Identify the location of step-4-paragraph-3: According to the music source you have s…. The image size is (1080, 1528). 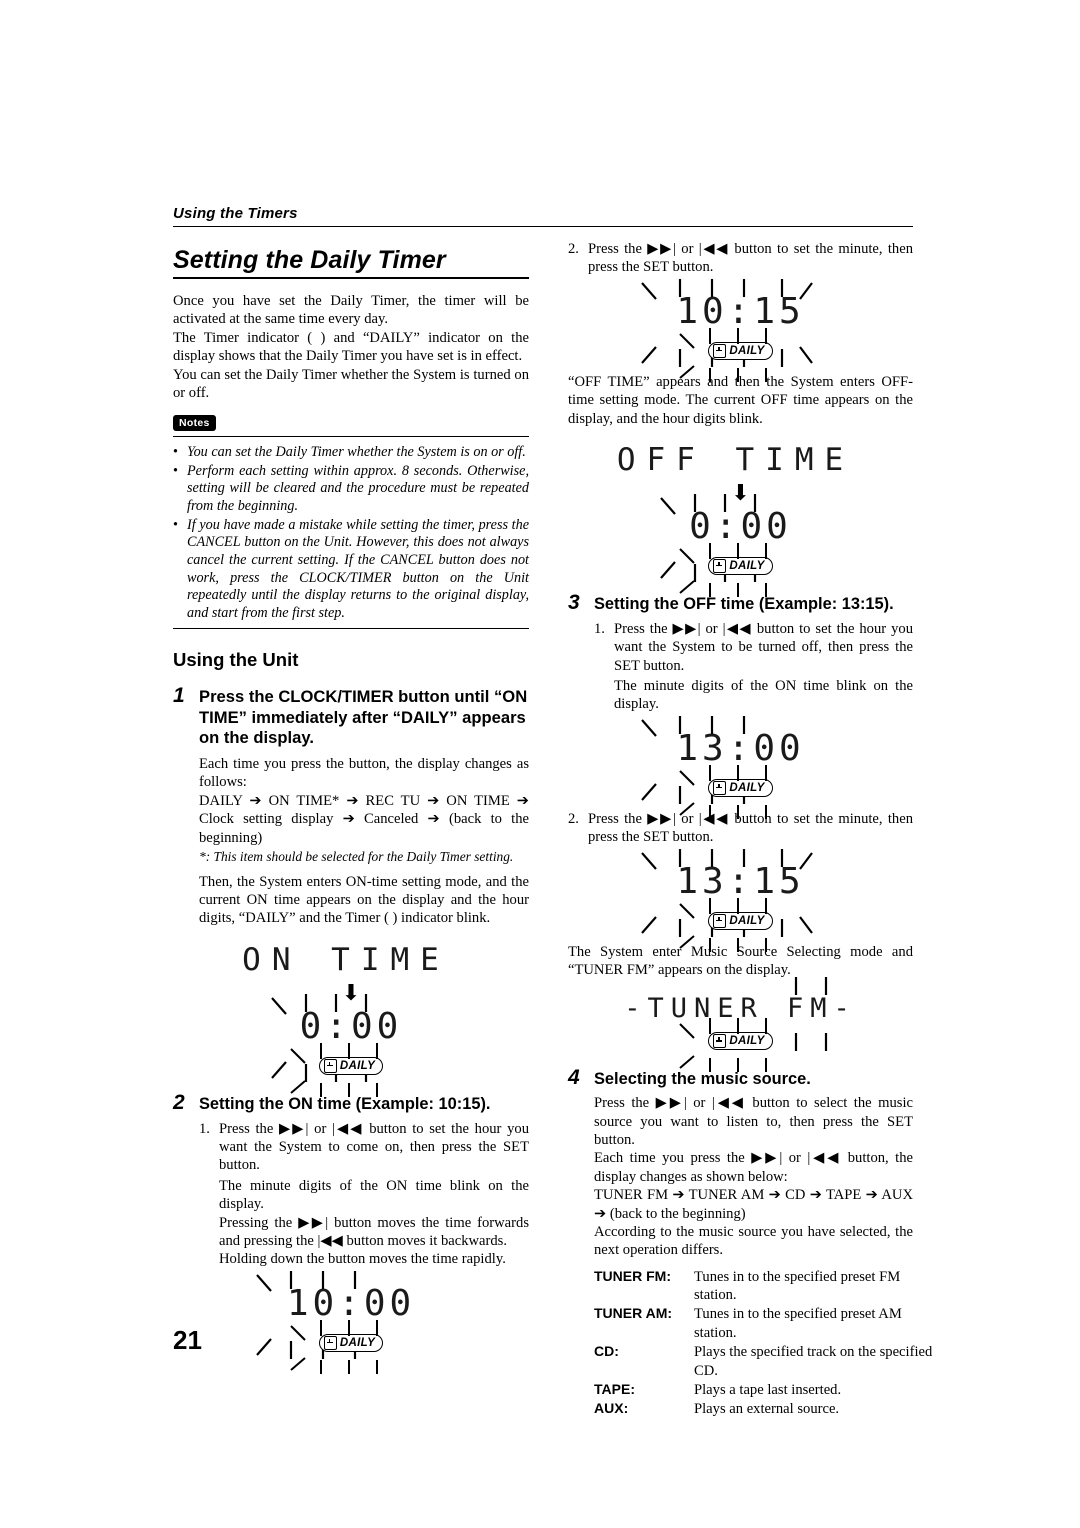
(753, 1241).